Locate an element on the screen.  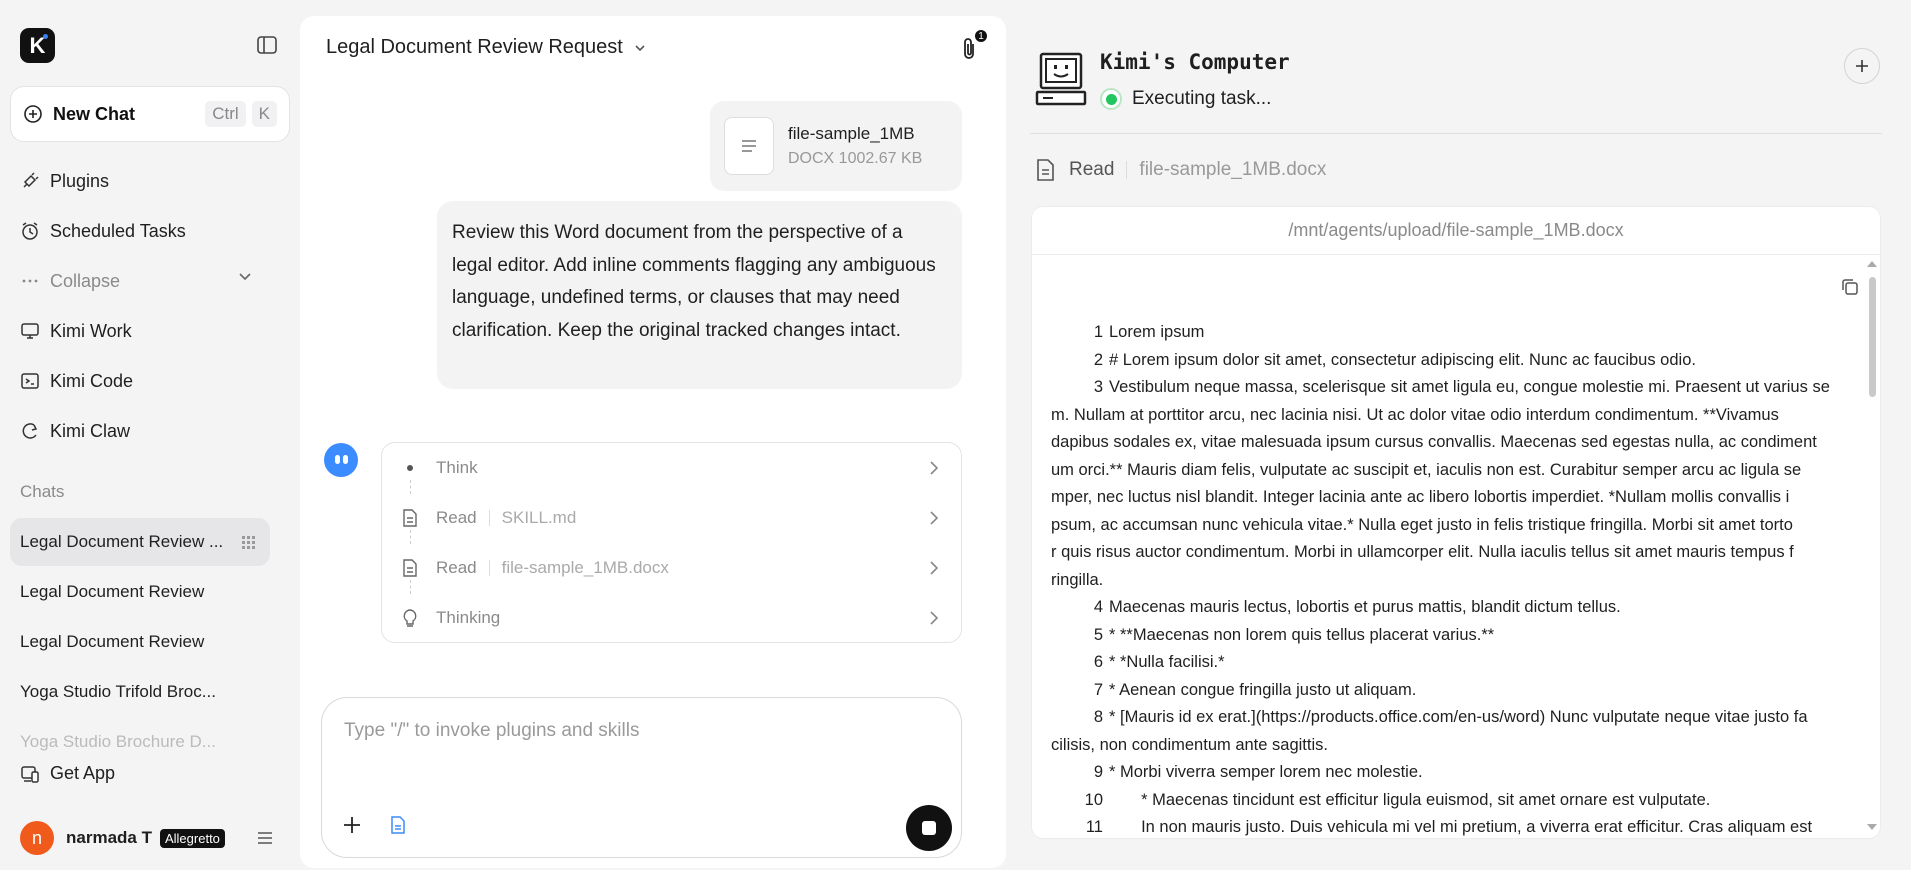
sidebar-item-scheduled-tasks: Scheduled Tasks is located at coordinates (103, 231).